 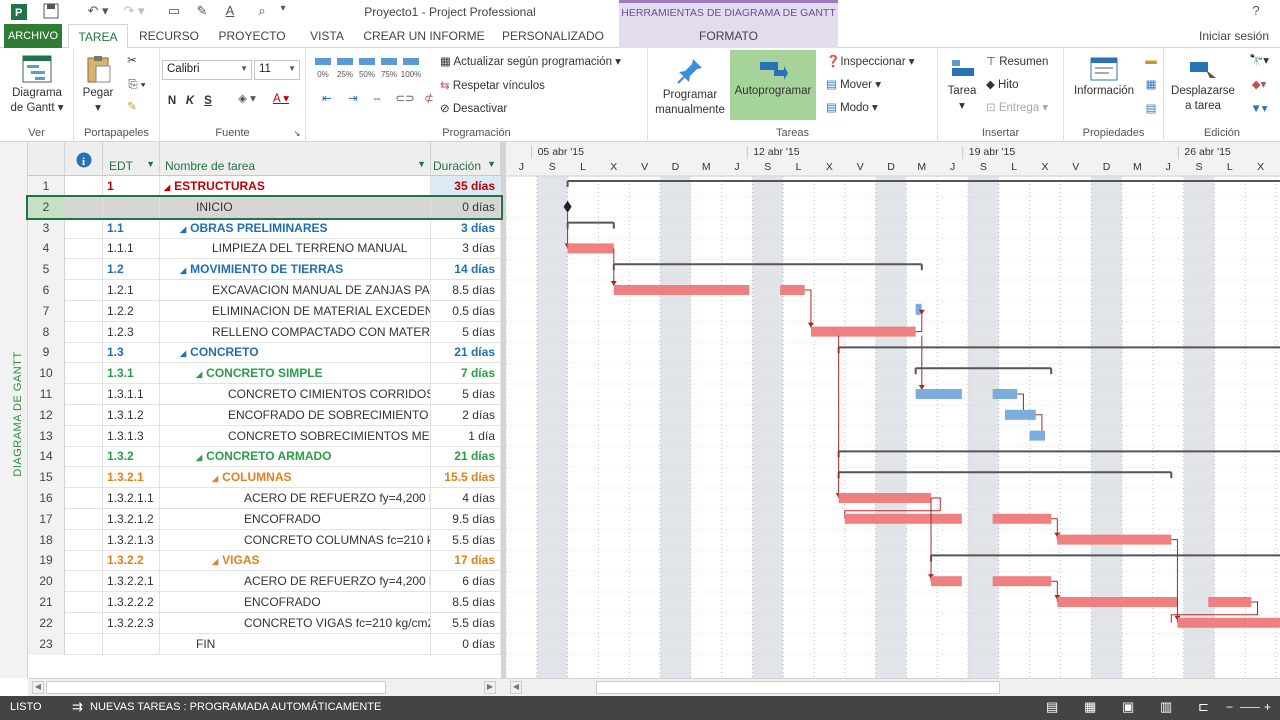 What do you see at coordinates (169, 36) in the screenshot?
I see `tab-recurso: RECURSO` at bounding box center [169, 36].